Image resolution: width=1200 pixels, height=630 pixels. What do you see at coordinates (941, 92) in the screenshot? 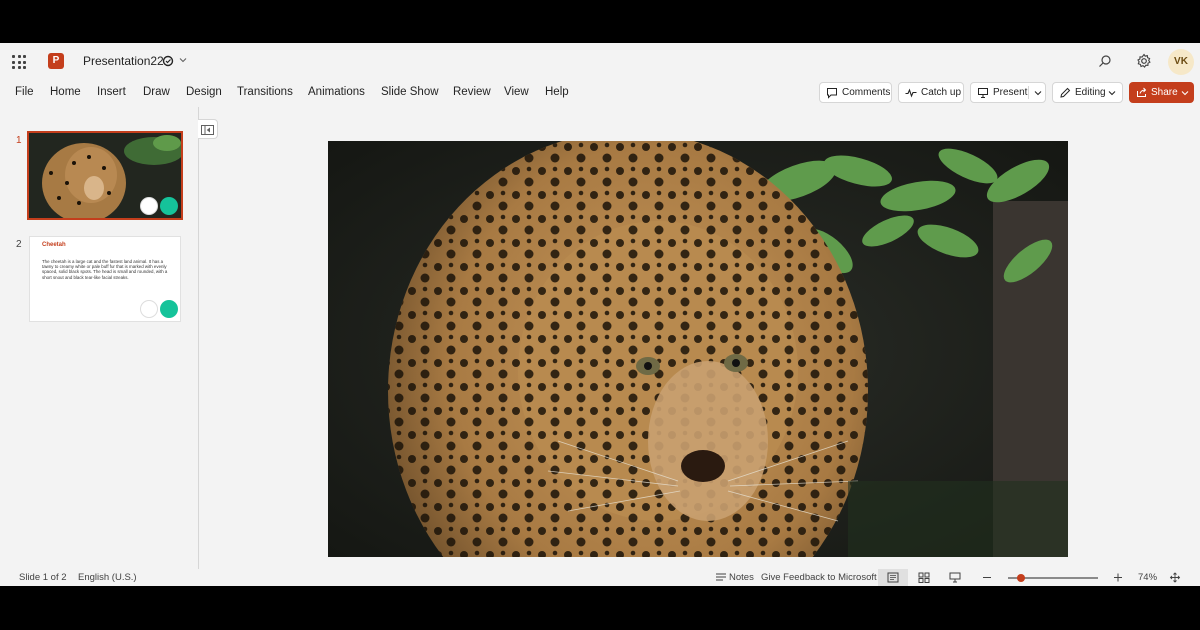
I see `catch-up-label: Catch up` at bounding box center [941, 92].